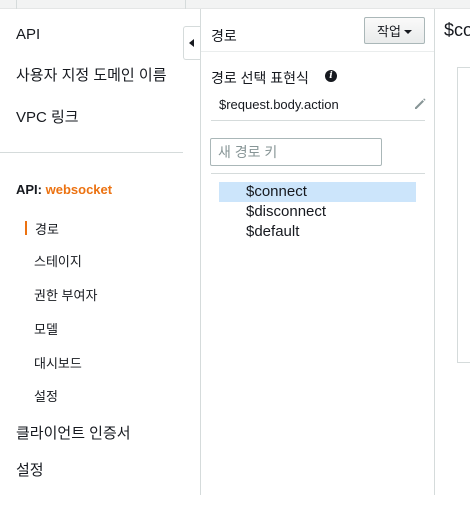  What do you see at coordinates (317, 192) in the screenshot?
I see `route-item-connect: $connect` at bounding box center [317, 192].